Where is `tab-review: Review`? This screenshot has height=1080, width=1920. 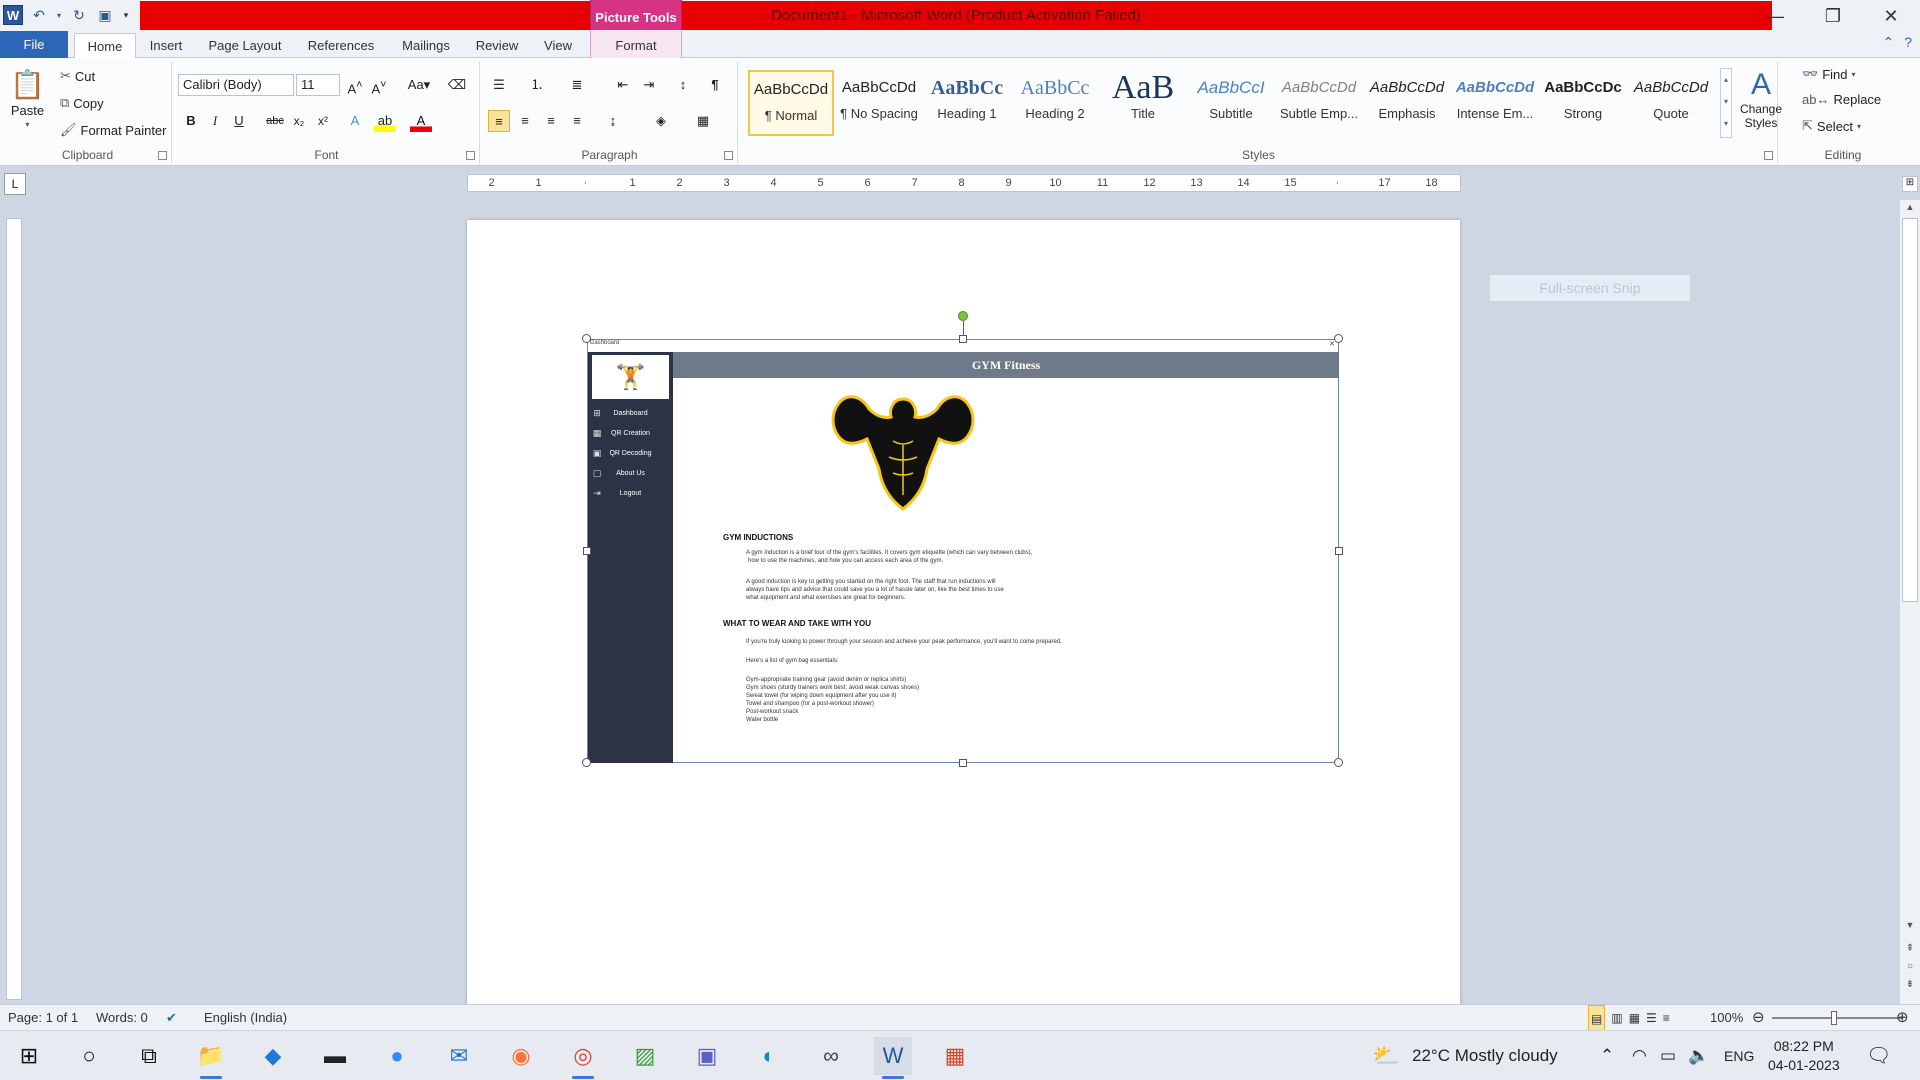 tab-review: Review is located at coordinates (497, 45).